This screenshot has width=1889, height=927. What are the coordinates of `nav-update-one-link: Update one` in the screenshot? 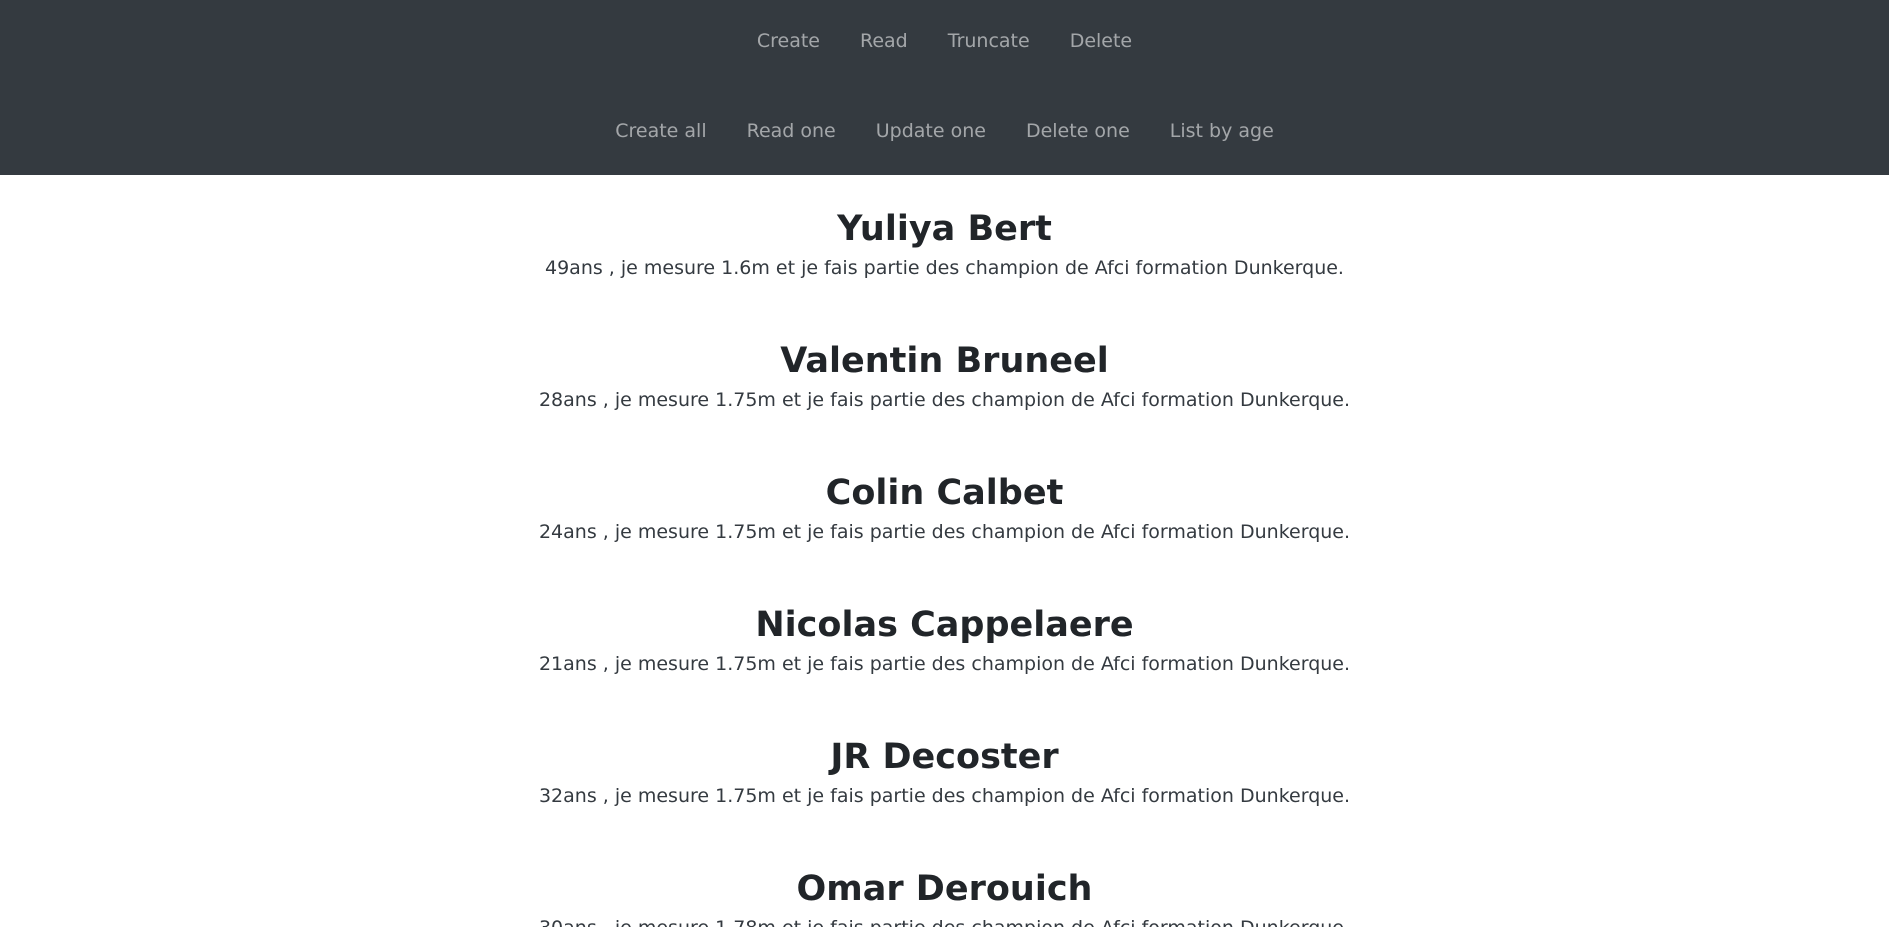 It's located at (931, 131).